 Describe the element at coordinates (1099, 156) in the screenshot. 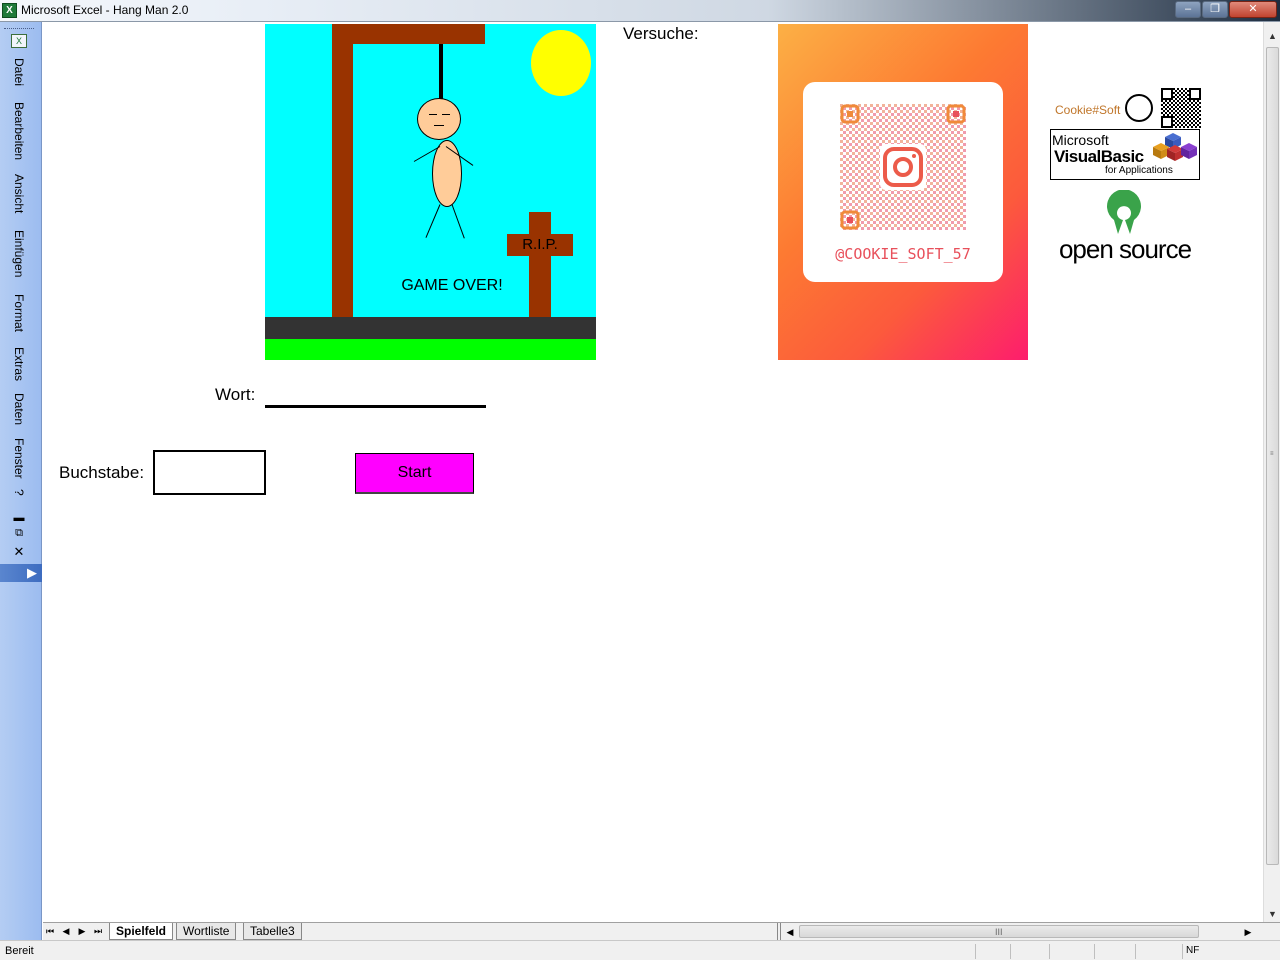

I see `vba-visualbasic-text: VisualBasic` at that location.